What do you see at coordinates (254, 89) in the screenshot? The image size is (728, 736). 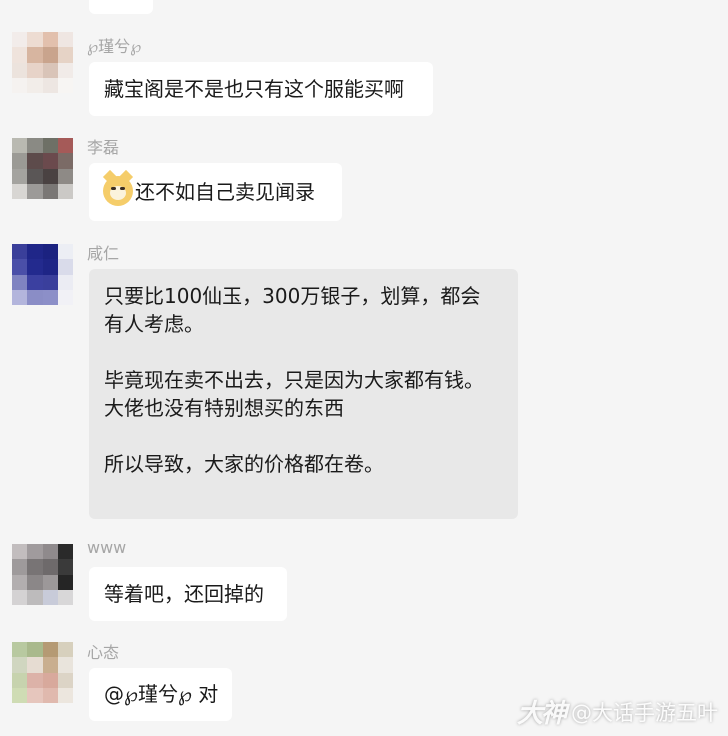 I see `message-text: 藏宝阁是不是也只有这个服能买啊` at bounding box center [254, 89].